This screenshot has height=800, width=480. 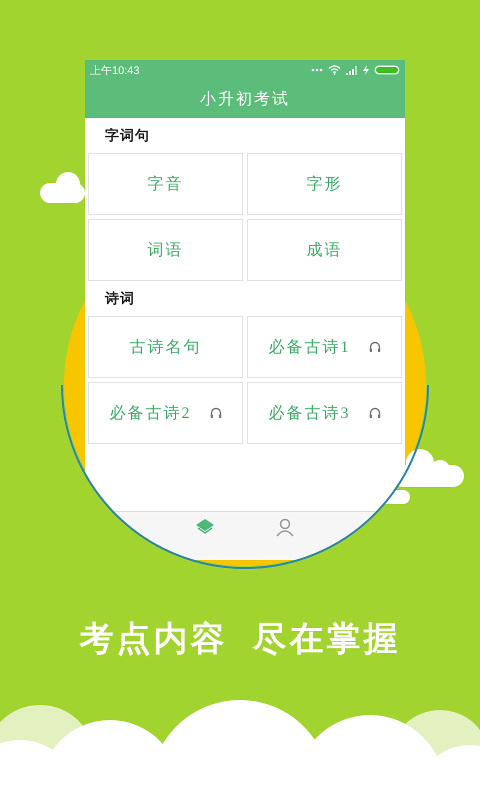 I want to click on wifi-icon, so click(x=334, y=70).